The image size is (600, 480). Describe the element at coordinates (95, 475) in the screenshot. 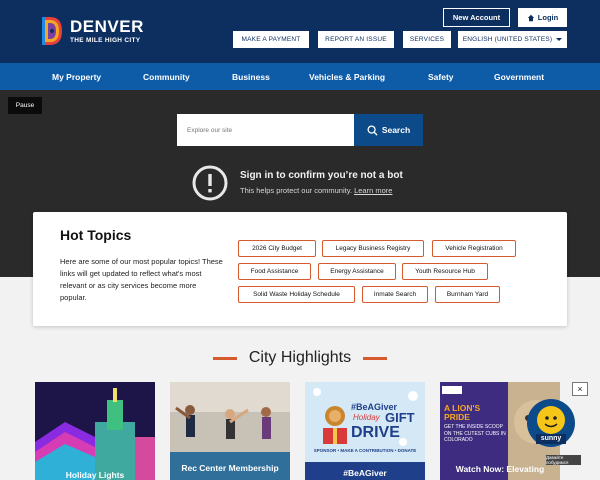

I see `tile-label: Holiday Lights` at that location.